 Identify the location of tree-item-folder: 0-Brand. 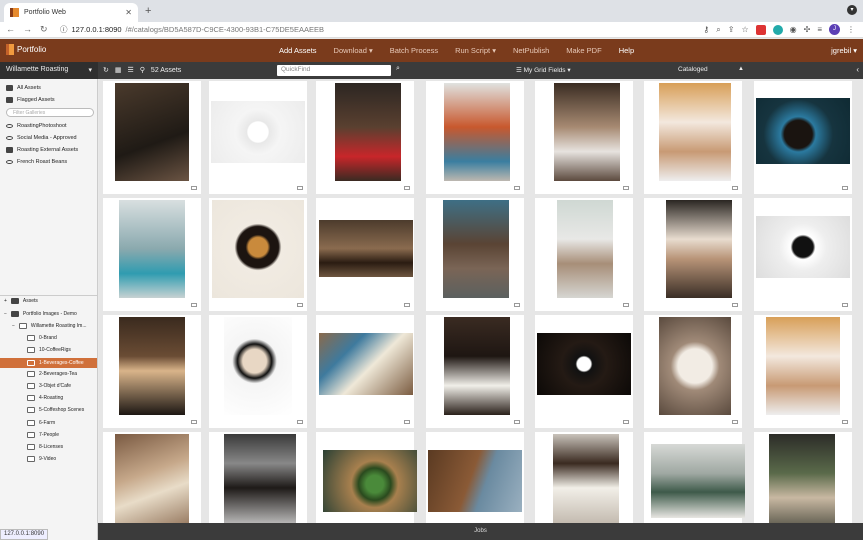
(42, 338).